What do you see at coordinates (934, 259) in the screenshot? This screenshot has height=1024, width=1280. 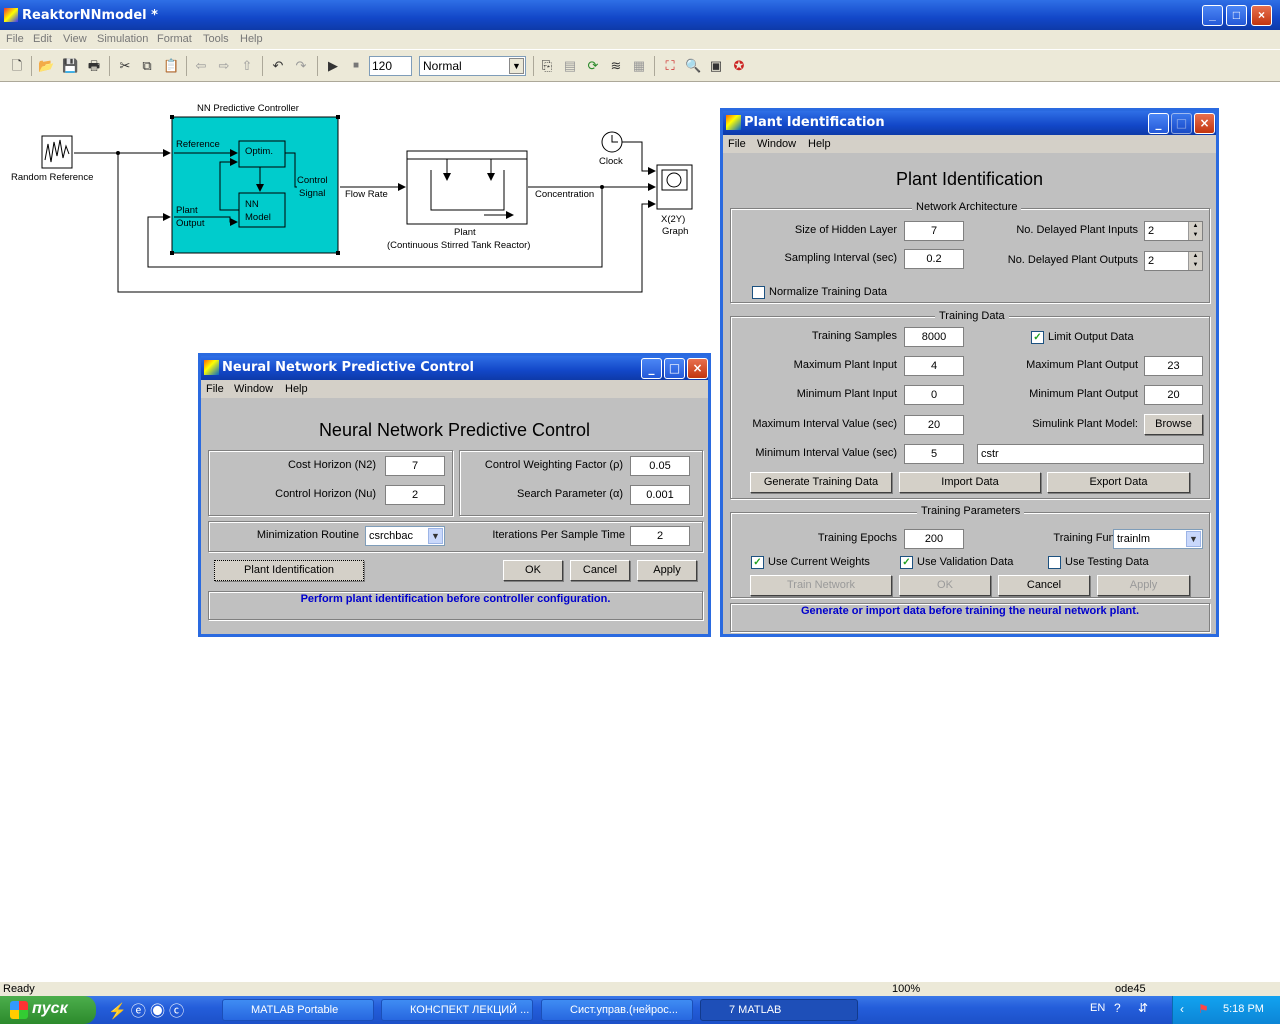 I see `sampling-interval-input: 0.2` at bounding box center [934, 259].